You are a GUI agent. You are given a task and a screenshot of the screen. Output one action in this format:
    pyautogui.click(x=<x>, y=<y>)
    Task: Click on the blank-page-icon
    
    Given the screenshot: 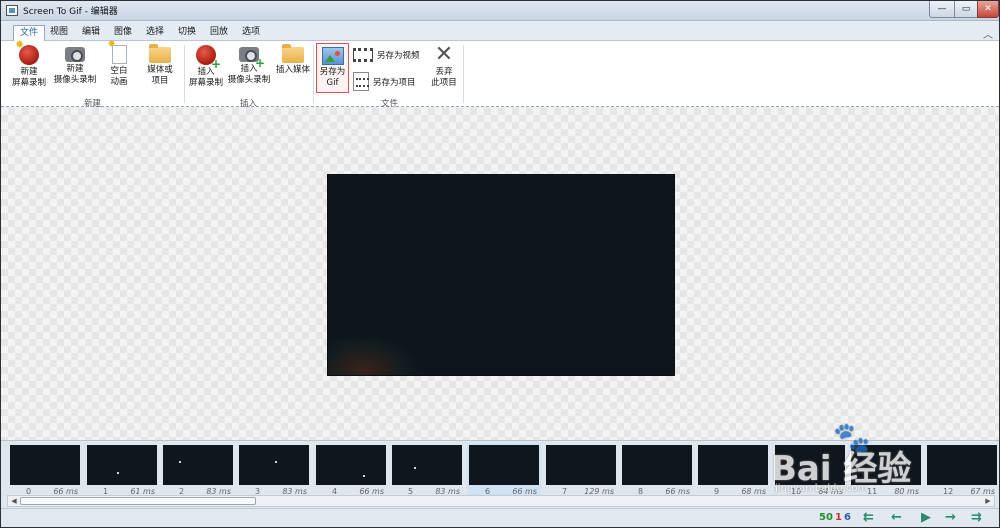 What is the action you would take?
    pyautogui.click(x=117, y=51)
    